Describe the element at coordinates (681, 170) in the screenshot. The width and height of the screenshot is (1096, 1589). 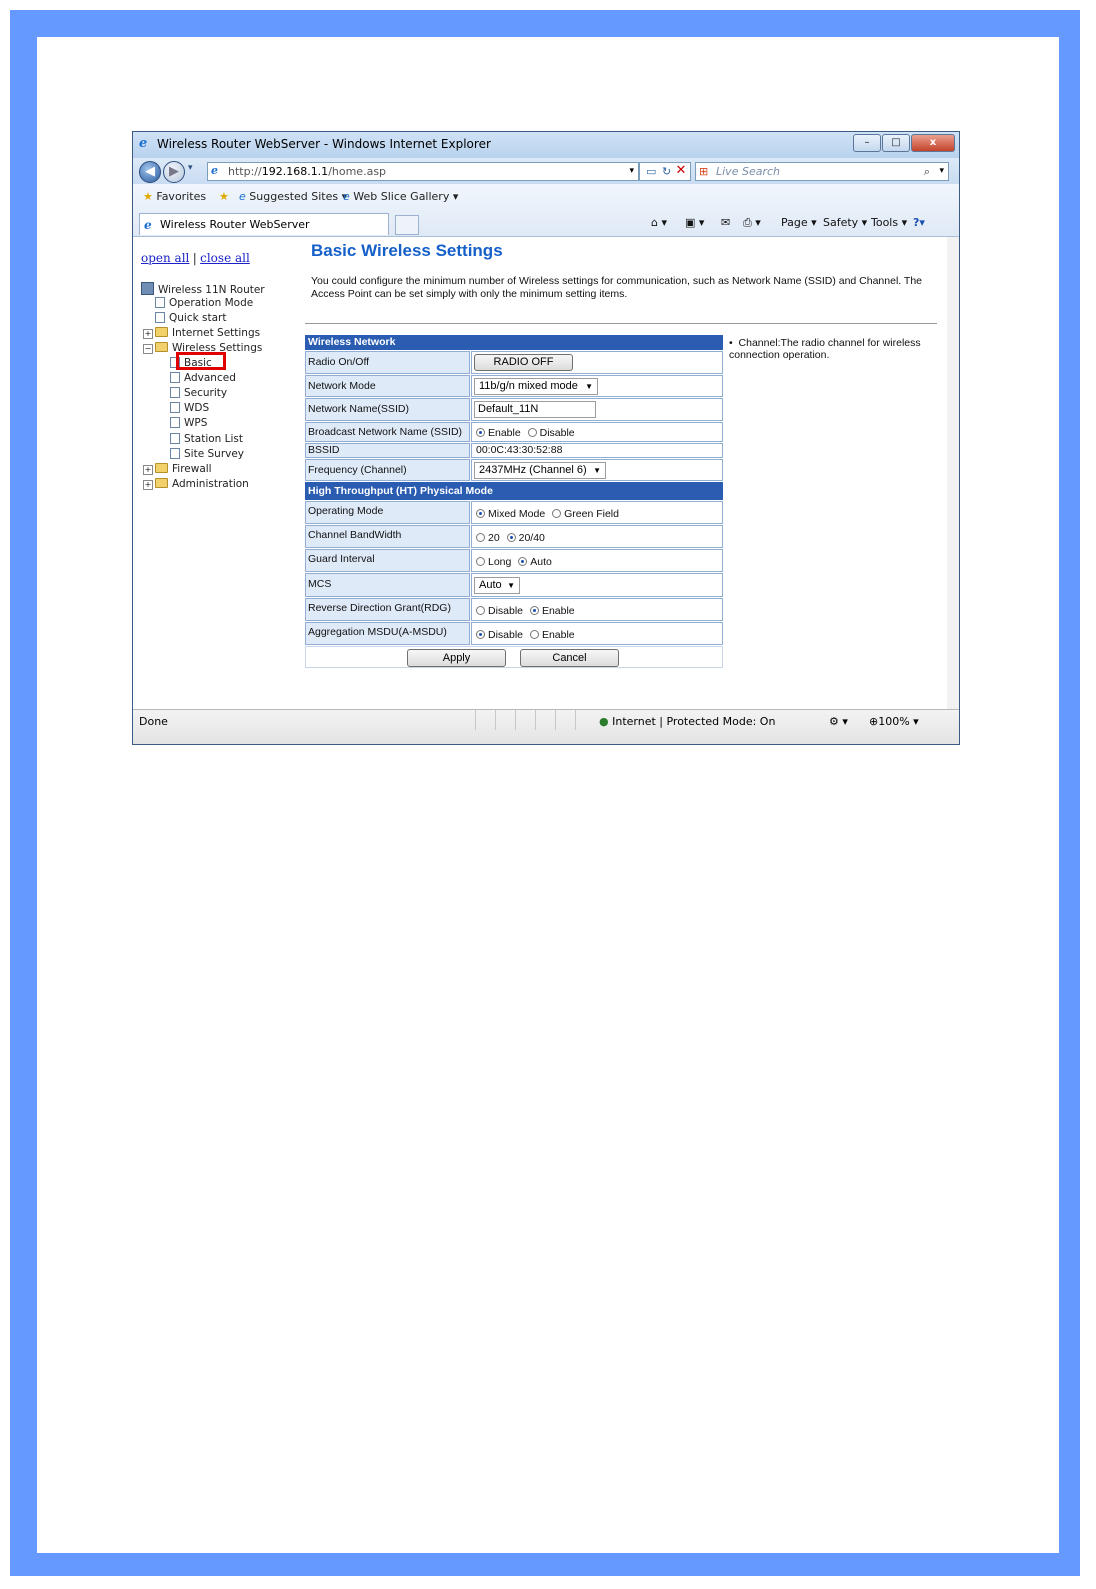
I see `stop-icon: ✕` at that location.